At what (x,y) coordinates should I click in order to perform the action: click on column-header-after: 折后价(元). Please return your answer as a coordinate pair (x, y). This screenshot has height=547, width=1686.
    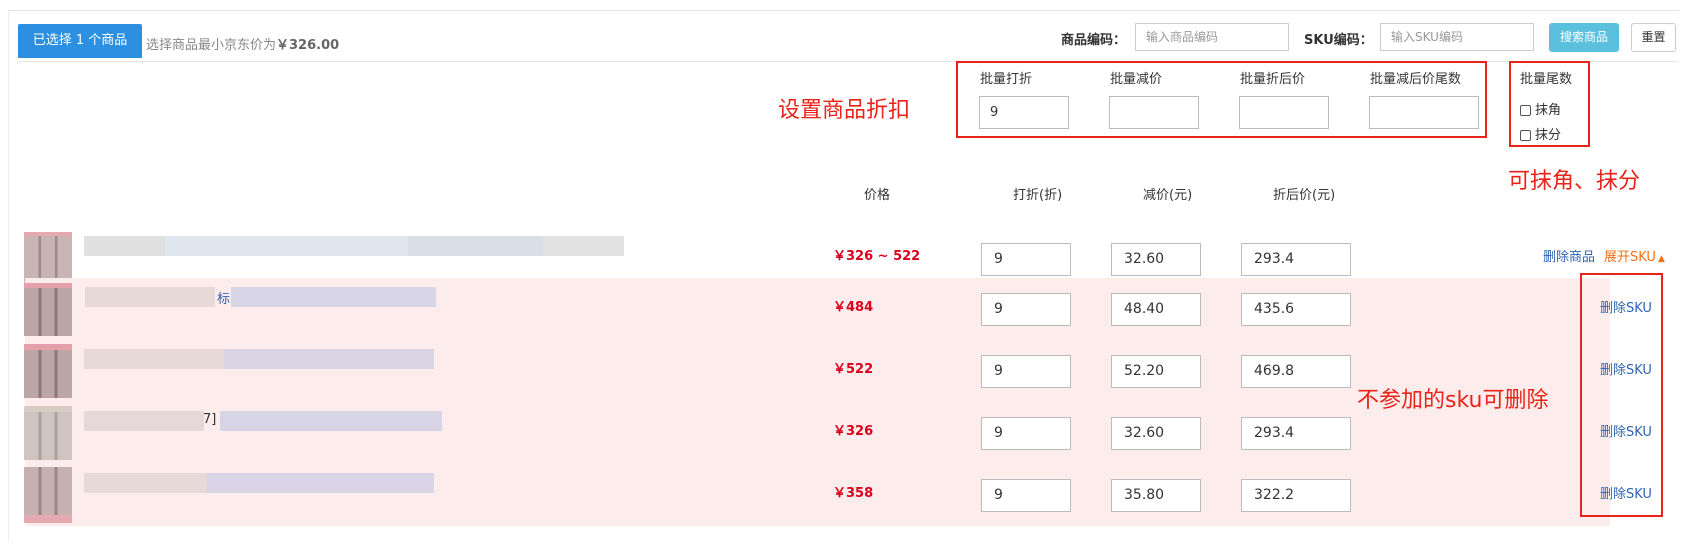
    Looking at the image, I should click on (1304, 195).